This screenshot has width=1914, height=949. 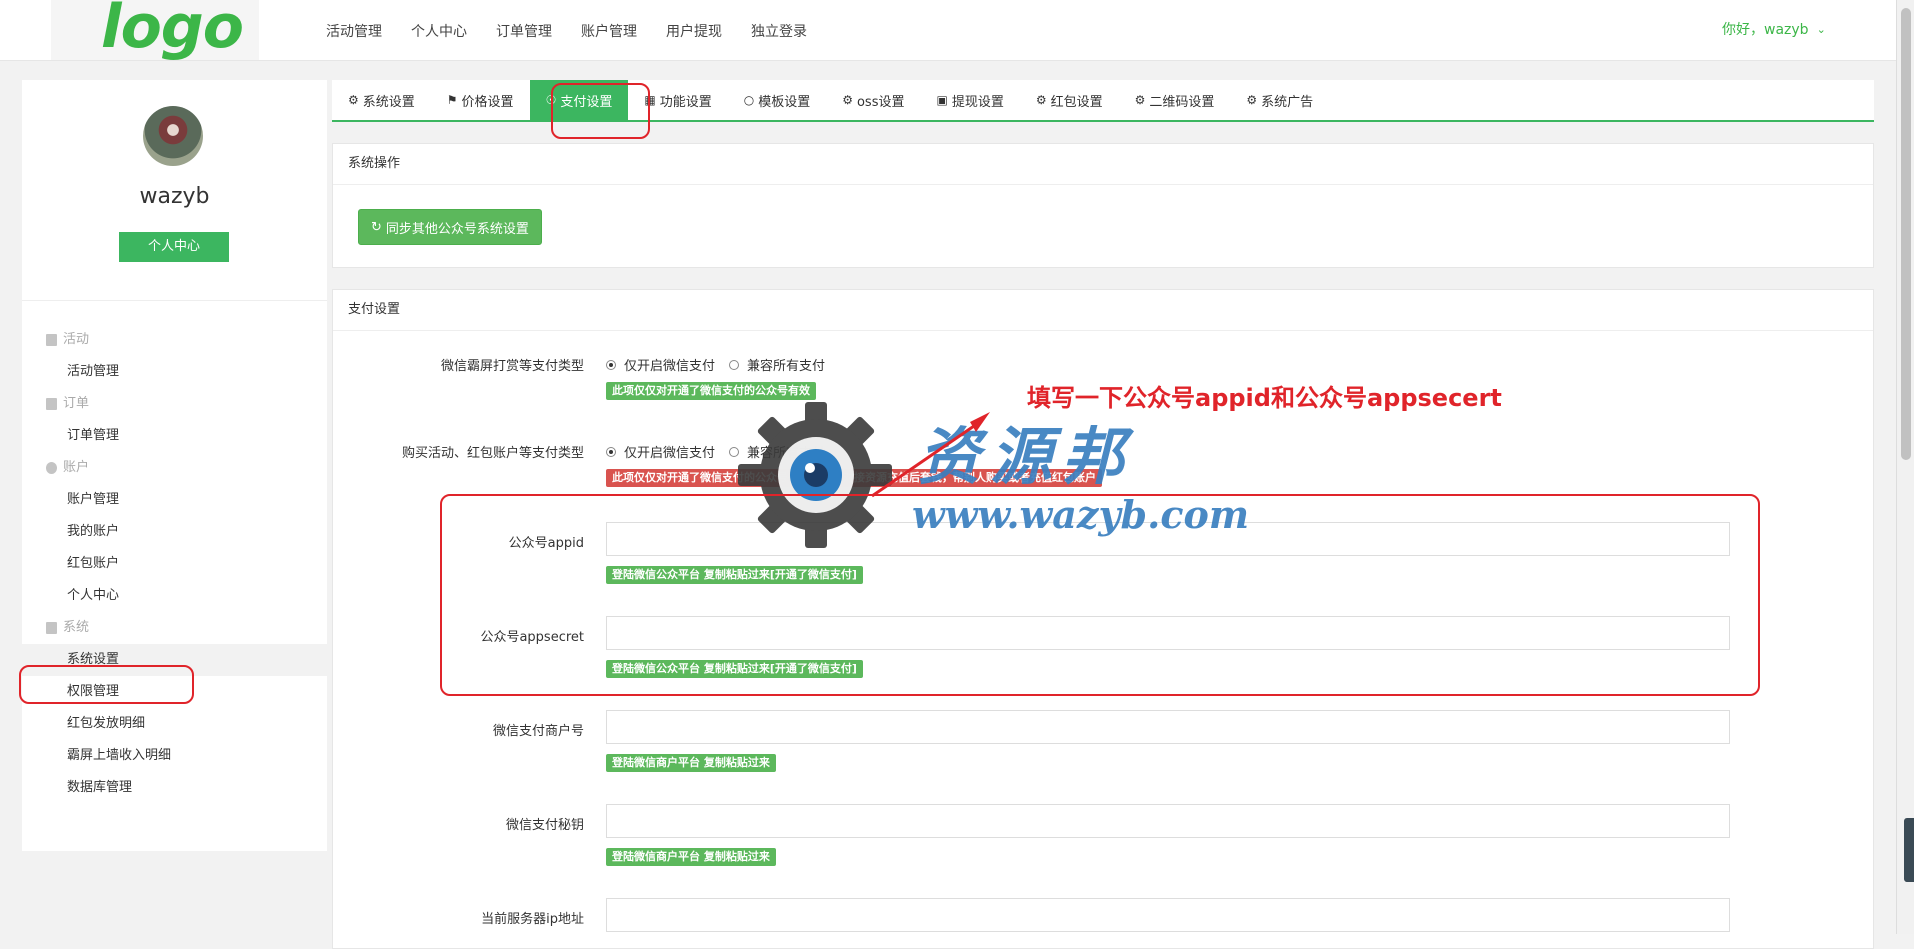 I want to click on chevron-down-icon: ⌄, so click(x=1821, y=29).